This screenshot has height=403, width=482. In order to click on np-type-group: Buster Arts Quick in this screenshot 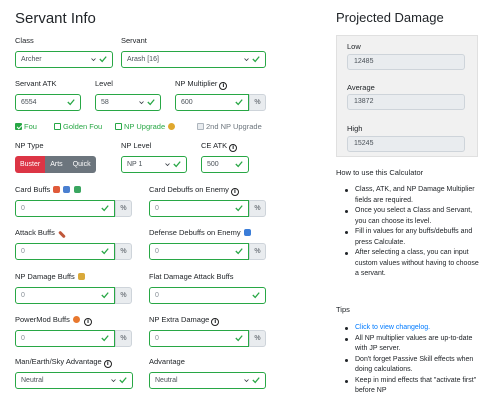, I will do `click(55, 164)`.